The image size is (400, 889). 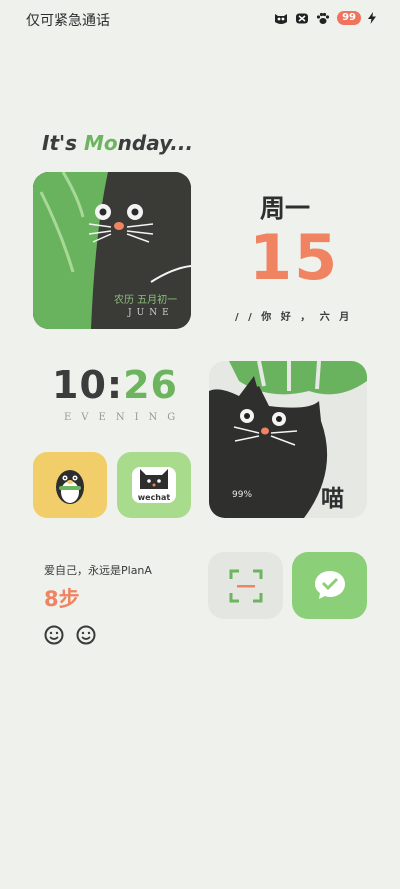 I want to click on paw-icon, so click(x=323, y=18).